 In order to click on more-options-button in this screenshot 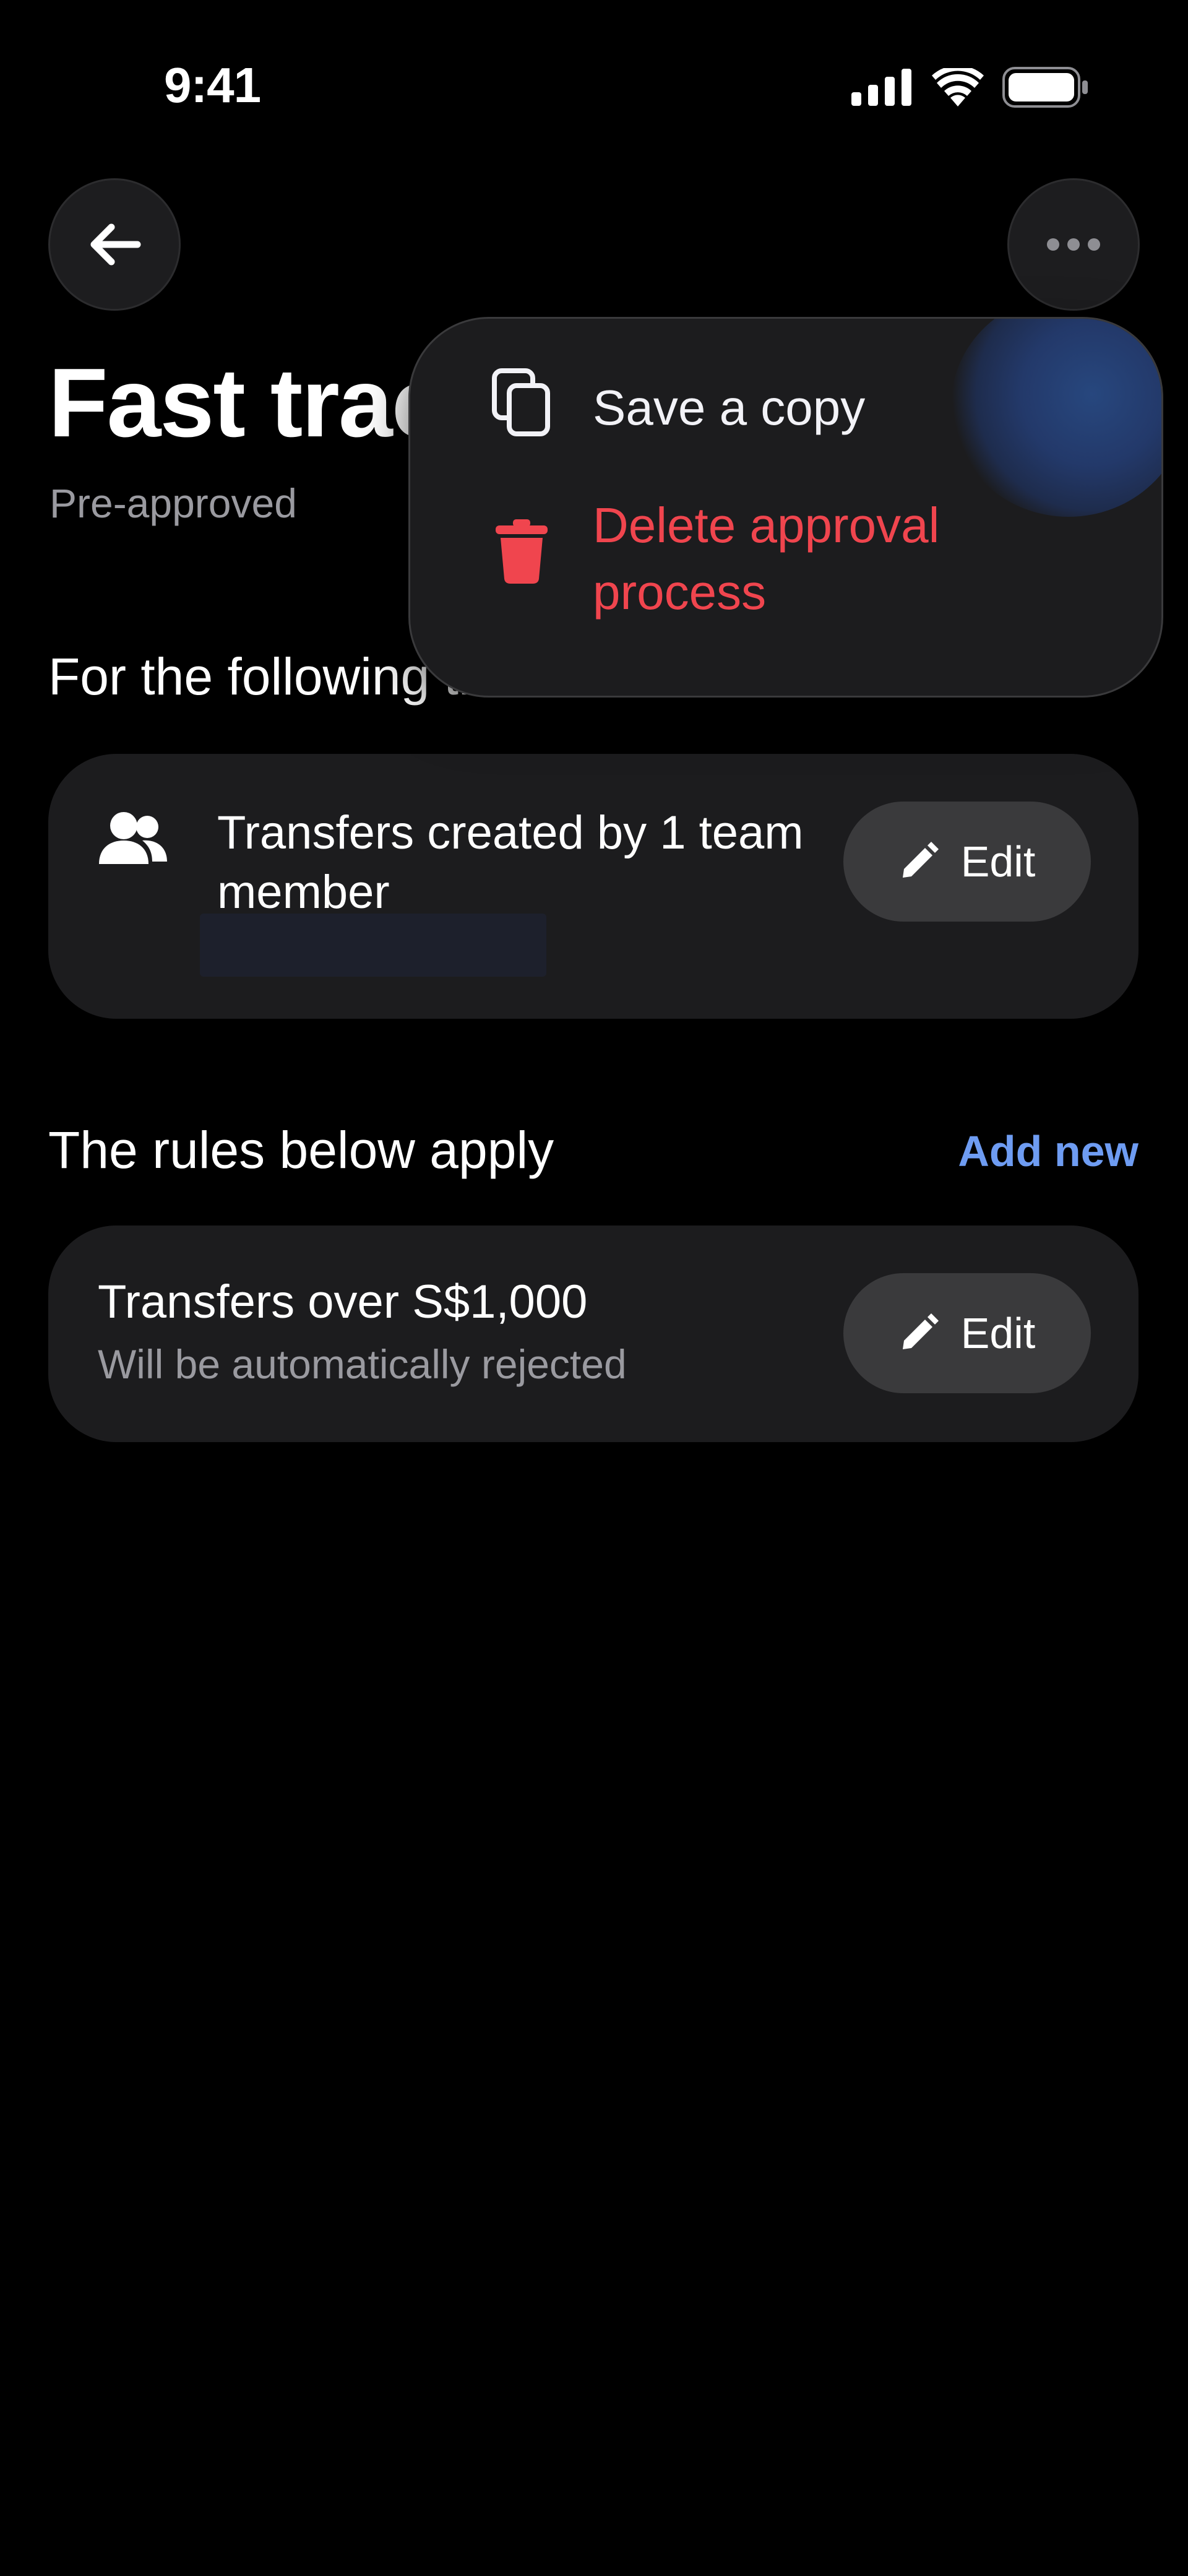, I will do `click(1073, 244)`.